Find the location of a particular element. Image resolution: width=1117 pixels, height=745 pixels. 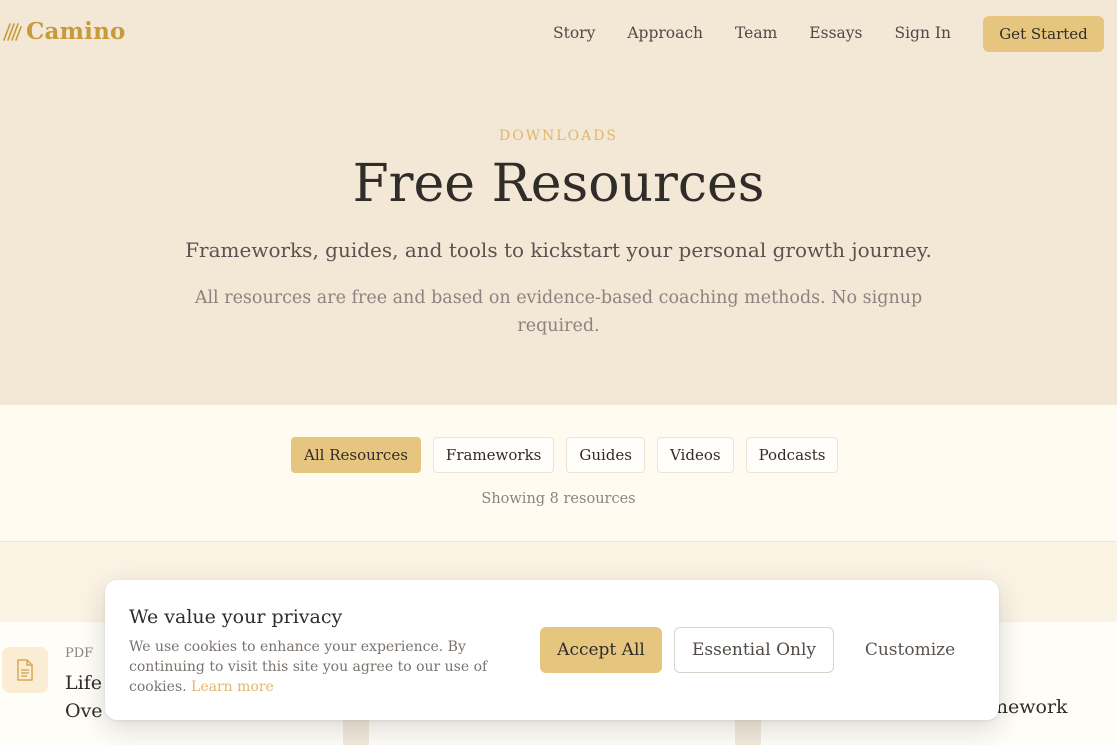

nav-link-team: Team is located at coordinates (756, 33).